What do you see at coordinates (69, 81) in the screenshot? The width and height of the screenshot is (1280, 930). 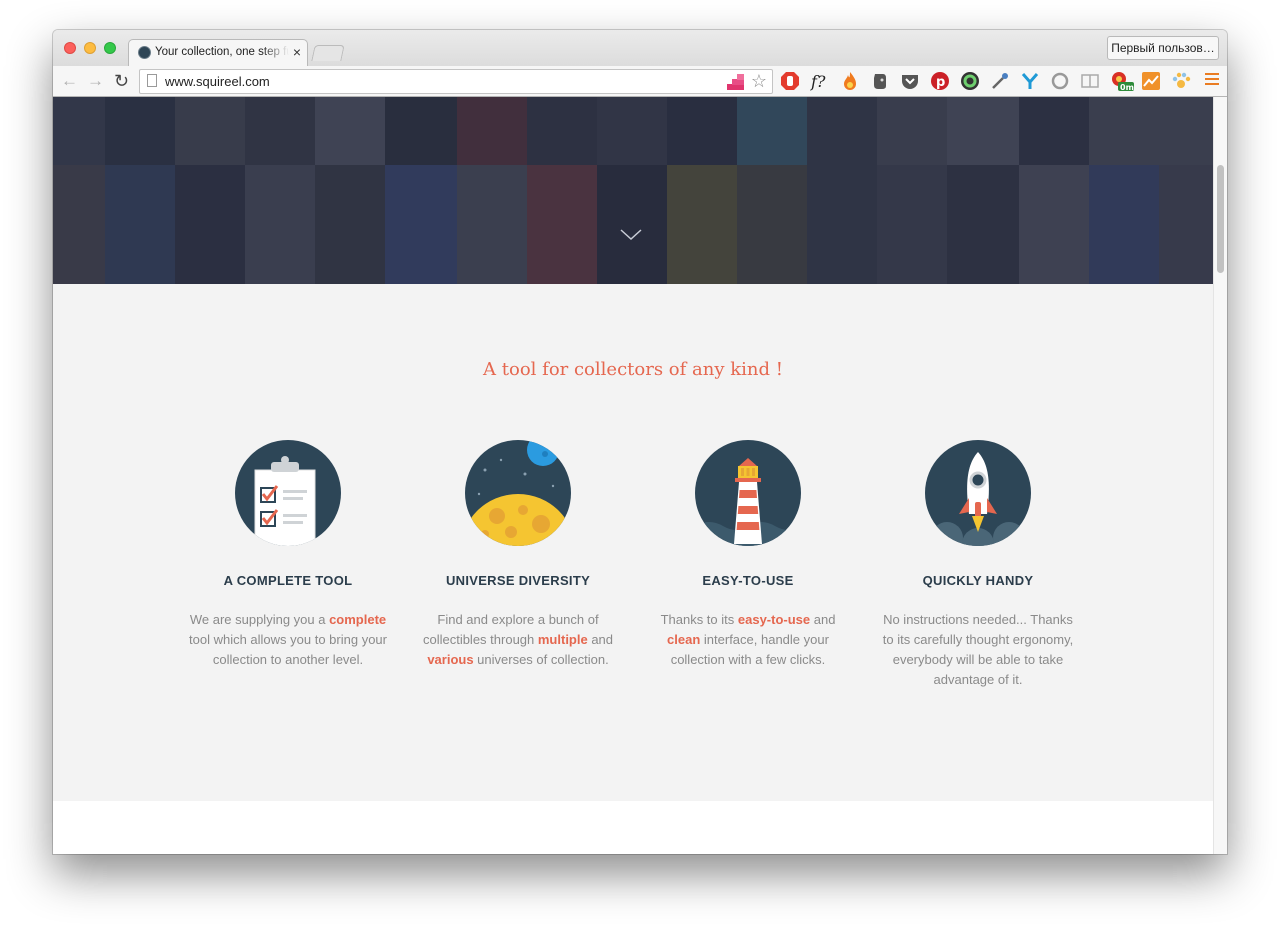 I see `back-button: ←` at bounding box center [69, 81].